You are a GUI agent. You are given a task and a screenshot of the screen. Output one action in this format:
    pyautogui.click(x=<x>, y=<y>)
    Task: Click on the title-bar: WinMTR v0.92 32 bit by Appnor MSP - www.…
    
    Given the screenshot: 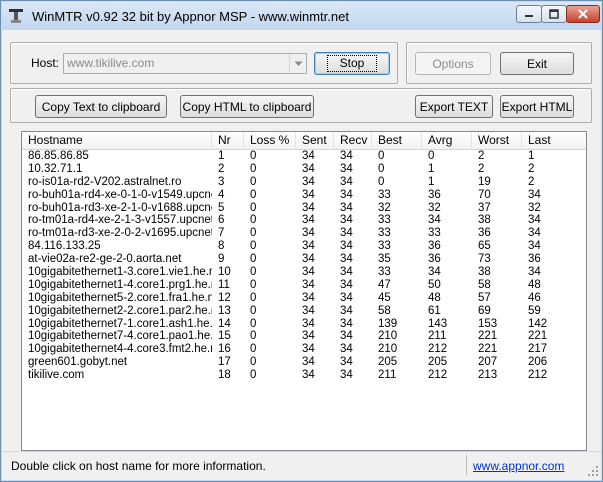 What is the action you would take?
    pyautogui.click(x=301, y=16)
    